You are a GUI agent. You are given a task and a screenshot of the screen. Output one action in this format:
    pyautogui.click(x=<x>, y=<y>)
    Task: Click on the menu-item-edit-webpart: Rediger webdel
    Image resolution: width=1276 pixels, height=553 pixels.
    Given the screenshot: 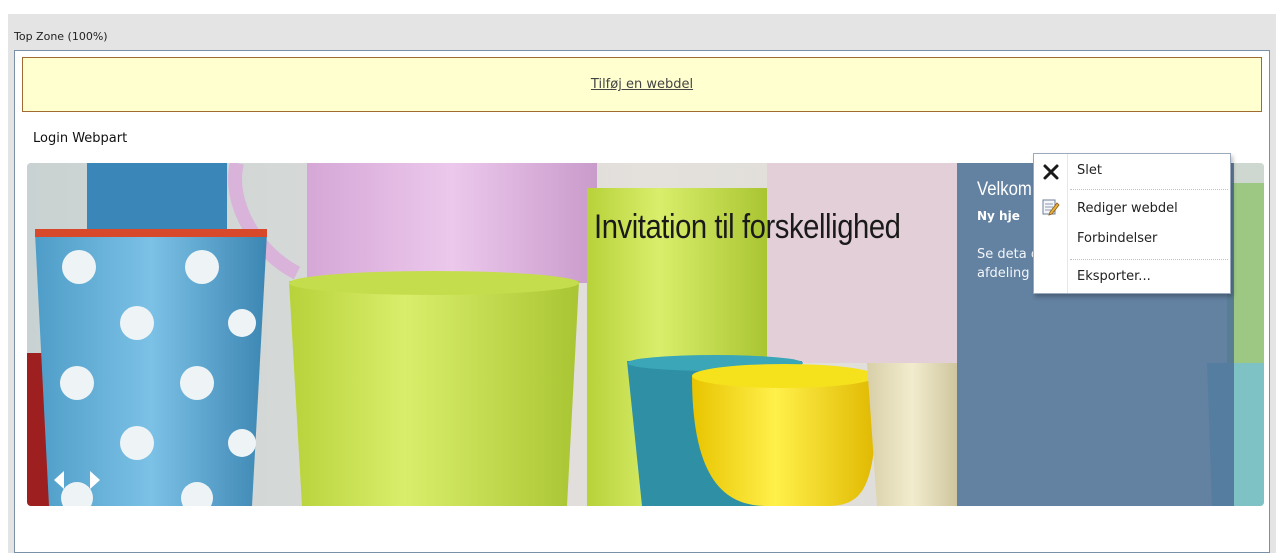 What is the action you would take?
    pyautogui.click(x=1132, y=210)
    